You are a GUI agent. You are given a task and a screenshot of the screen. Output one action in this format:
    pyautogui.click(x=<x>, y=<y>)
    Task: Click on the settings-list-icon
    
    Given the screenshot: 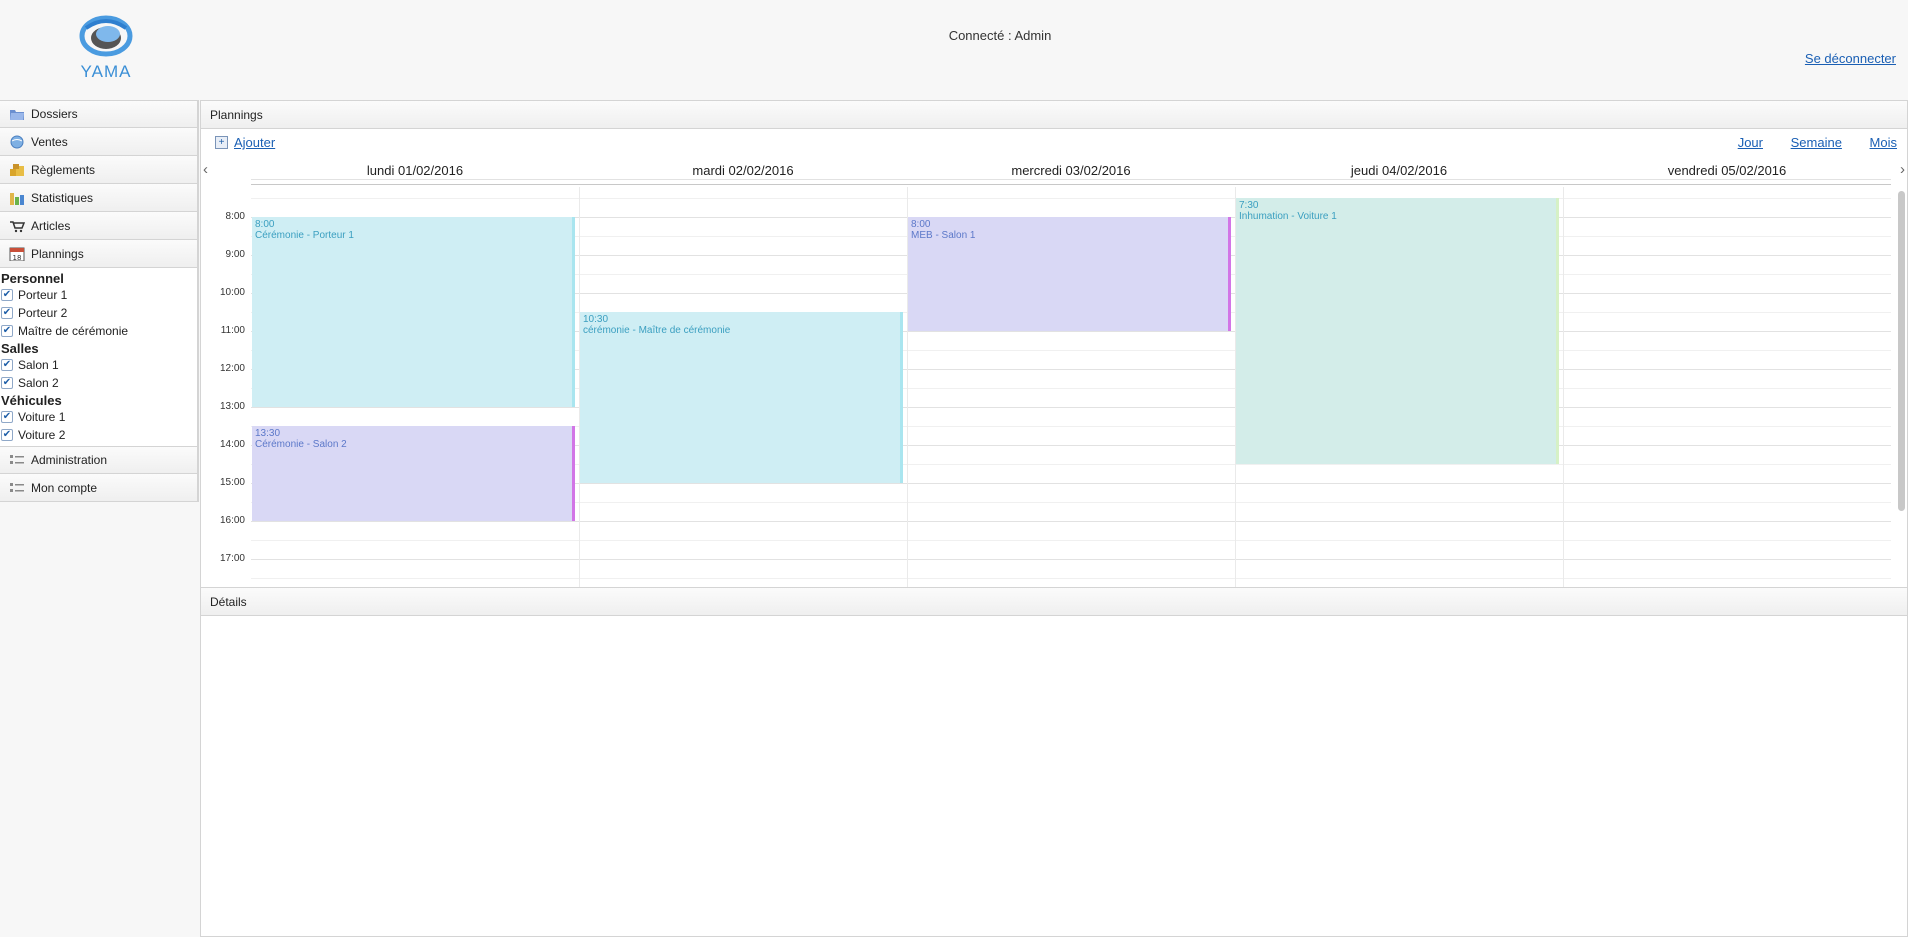 What is the action you would take?
    pyautogui.click(x=17, y=460)
    